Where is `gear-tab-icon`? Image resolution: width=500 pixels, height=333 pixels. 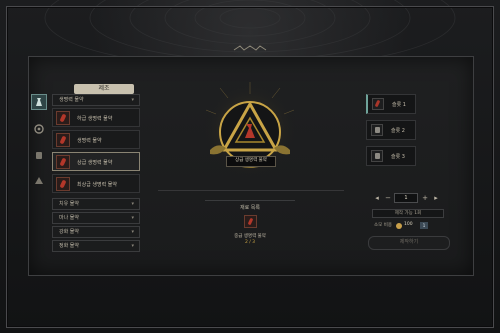
gear-tab-icon is located at coordinates (39, 130).